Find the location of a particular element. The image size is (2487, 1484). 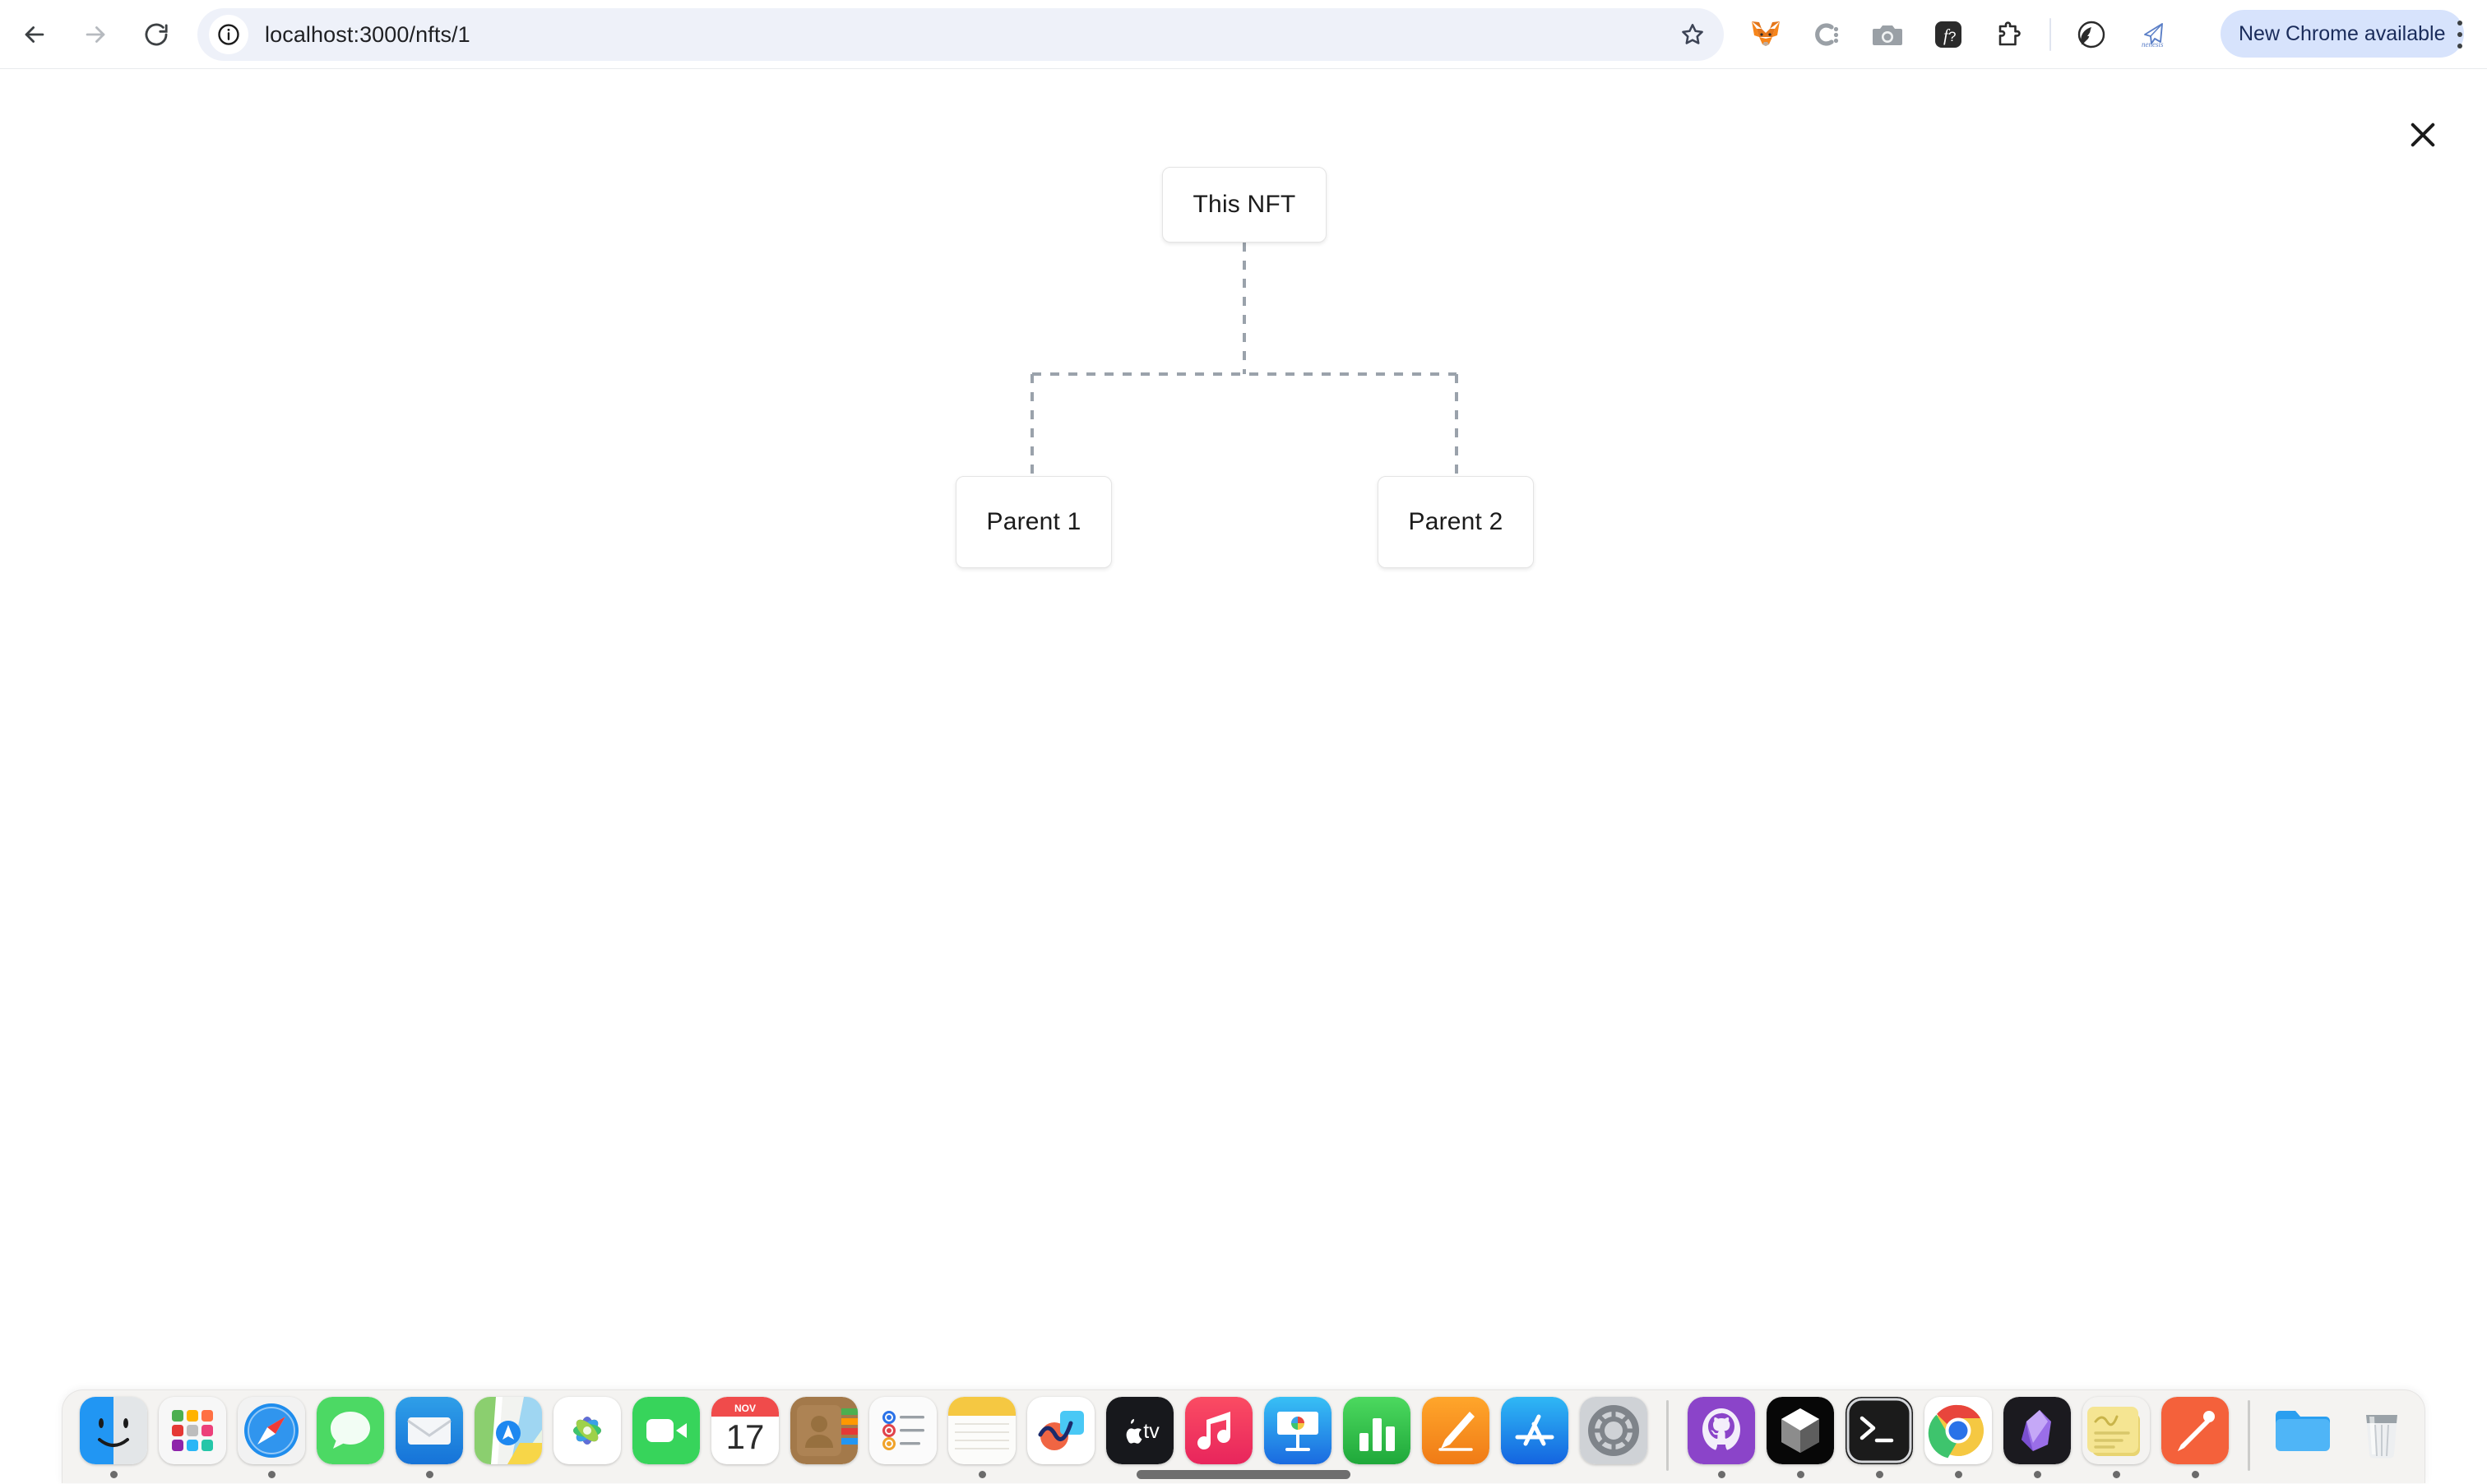

macos-dock: NOV 17 is located at coordinates (1243, 1436).